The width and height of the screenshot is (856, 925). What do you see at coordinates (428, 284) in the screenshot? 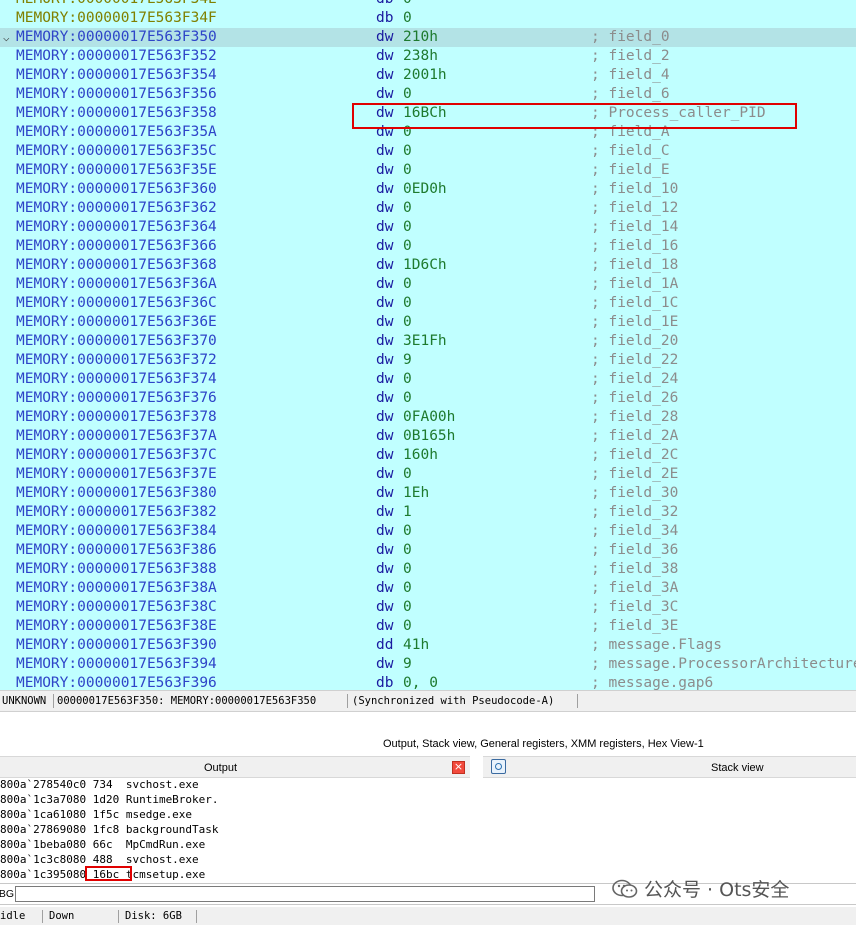
I see `listing-row: MEMORY:00000017E563F36A dw 0 ; field_1A` at bounding box center [428, 284].